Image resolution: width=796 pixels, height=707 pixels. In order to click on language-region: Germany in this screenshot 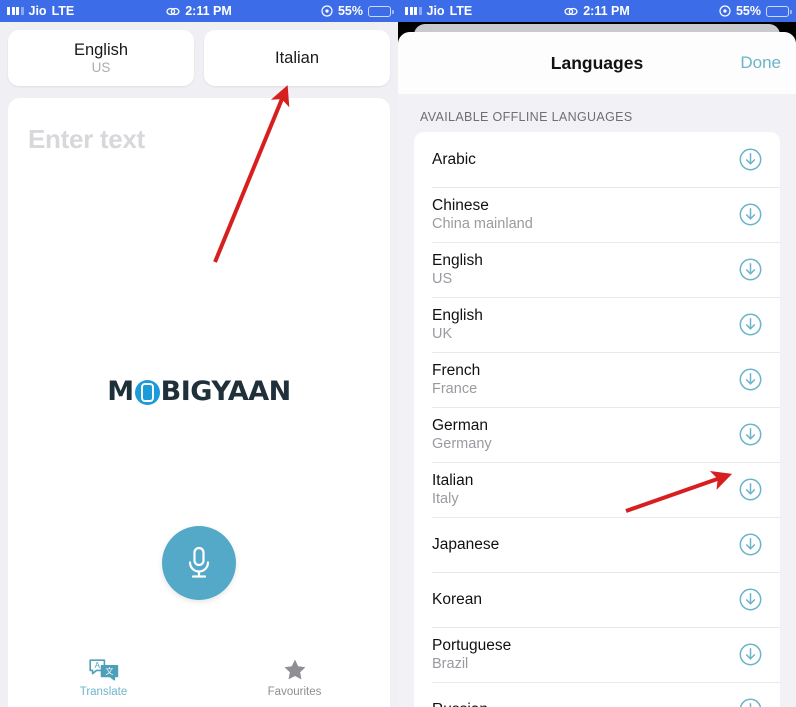, I will do `click(462, 444)`.